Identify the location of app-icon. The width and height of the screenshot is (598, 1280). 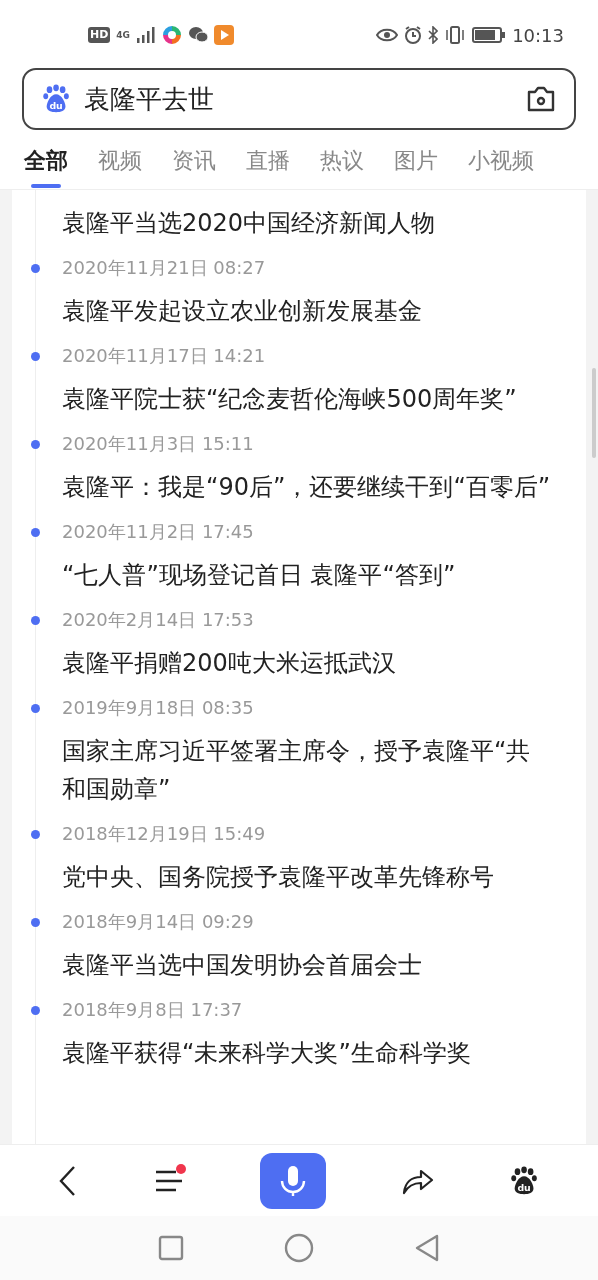
(172, 35).